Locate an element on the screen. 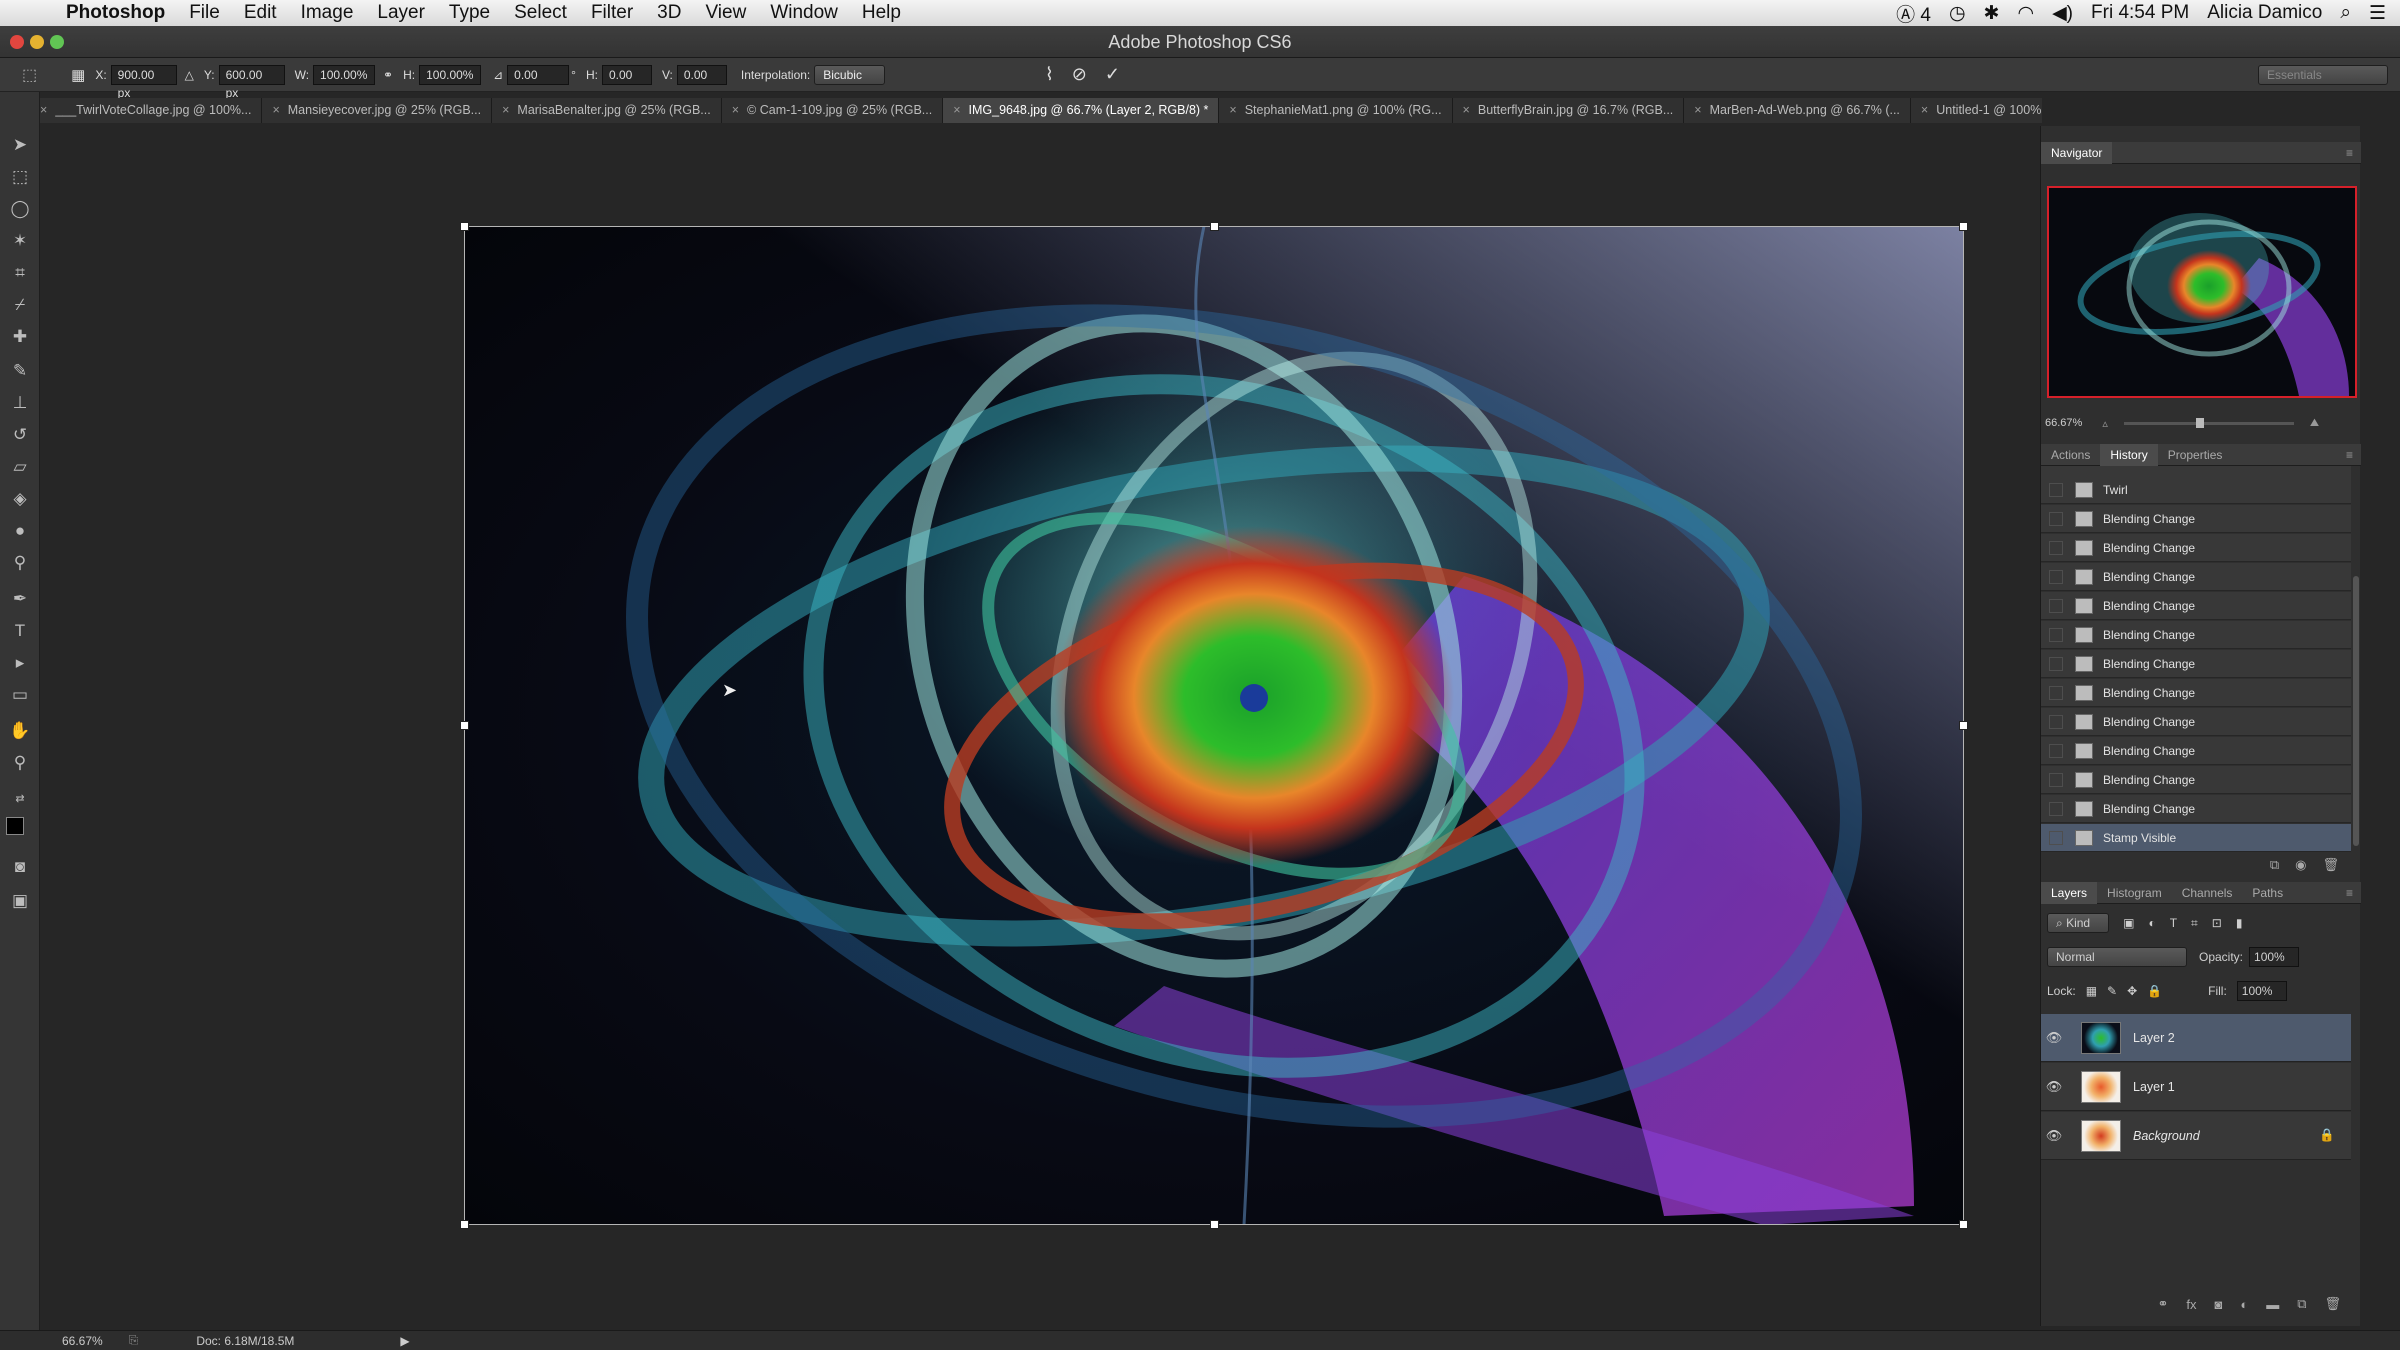  menu-layer: Layer is located at coordinates (401, 13).